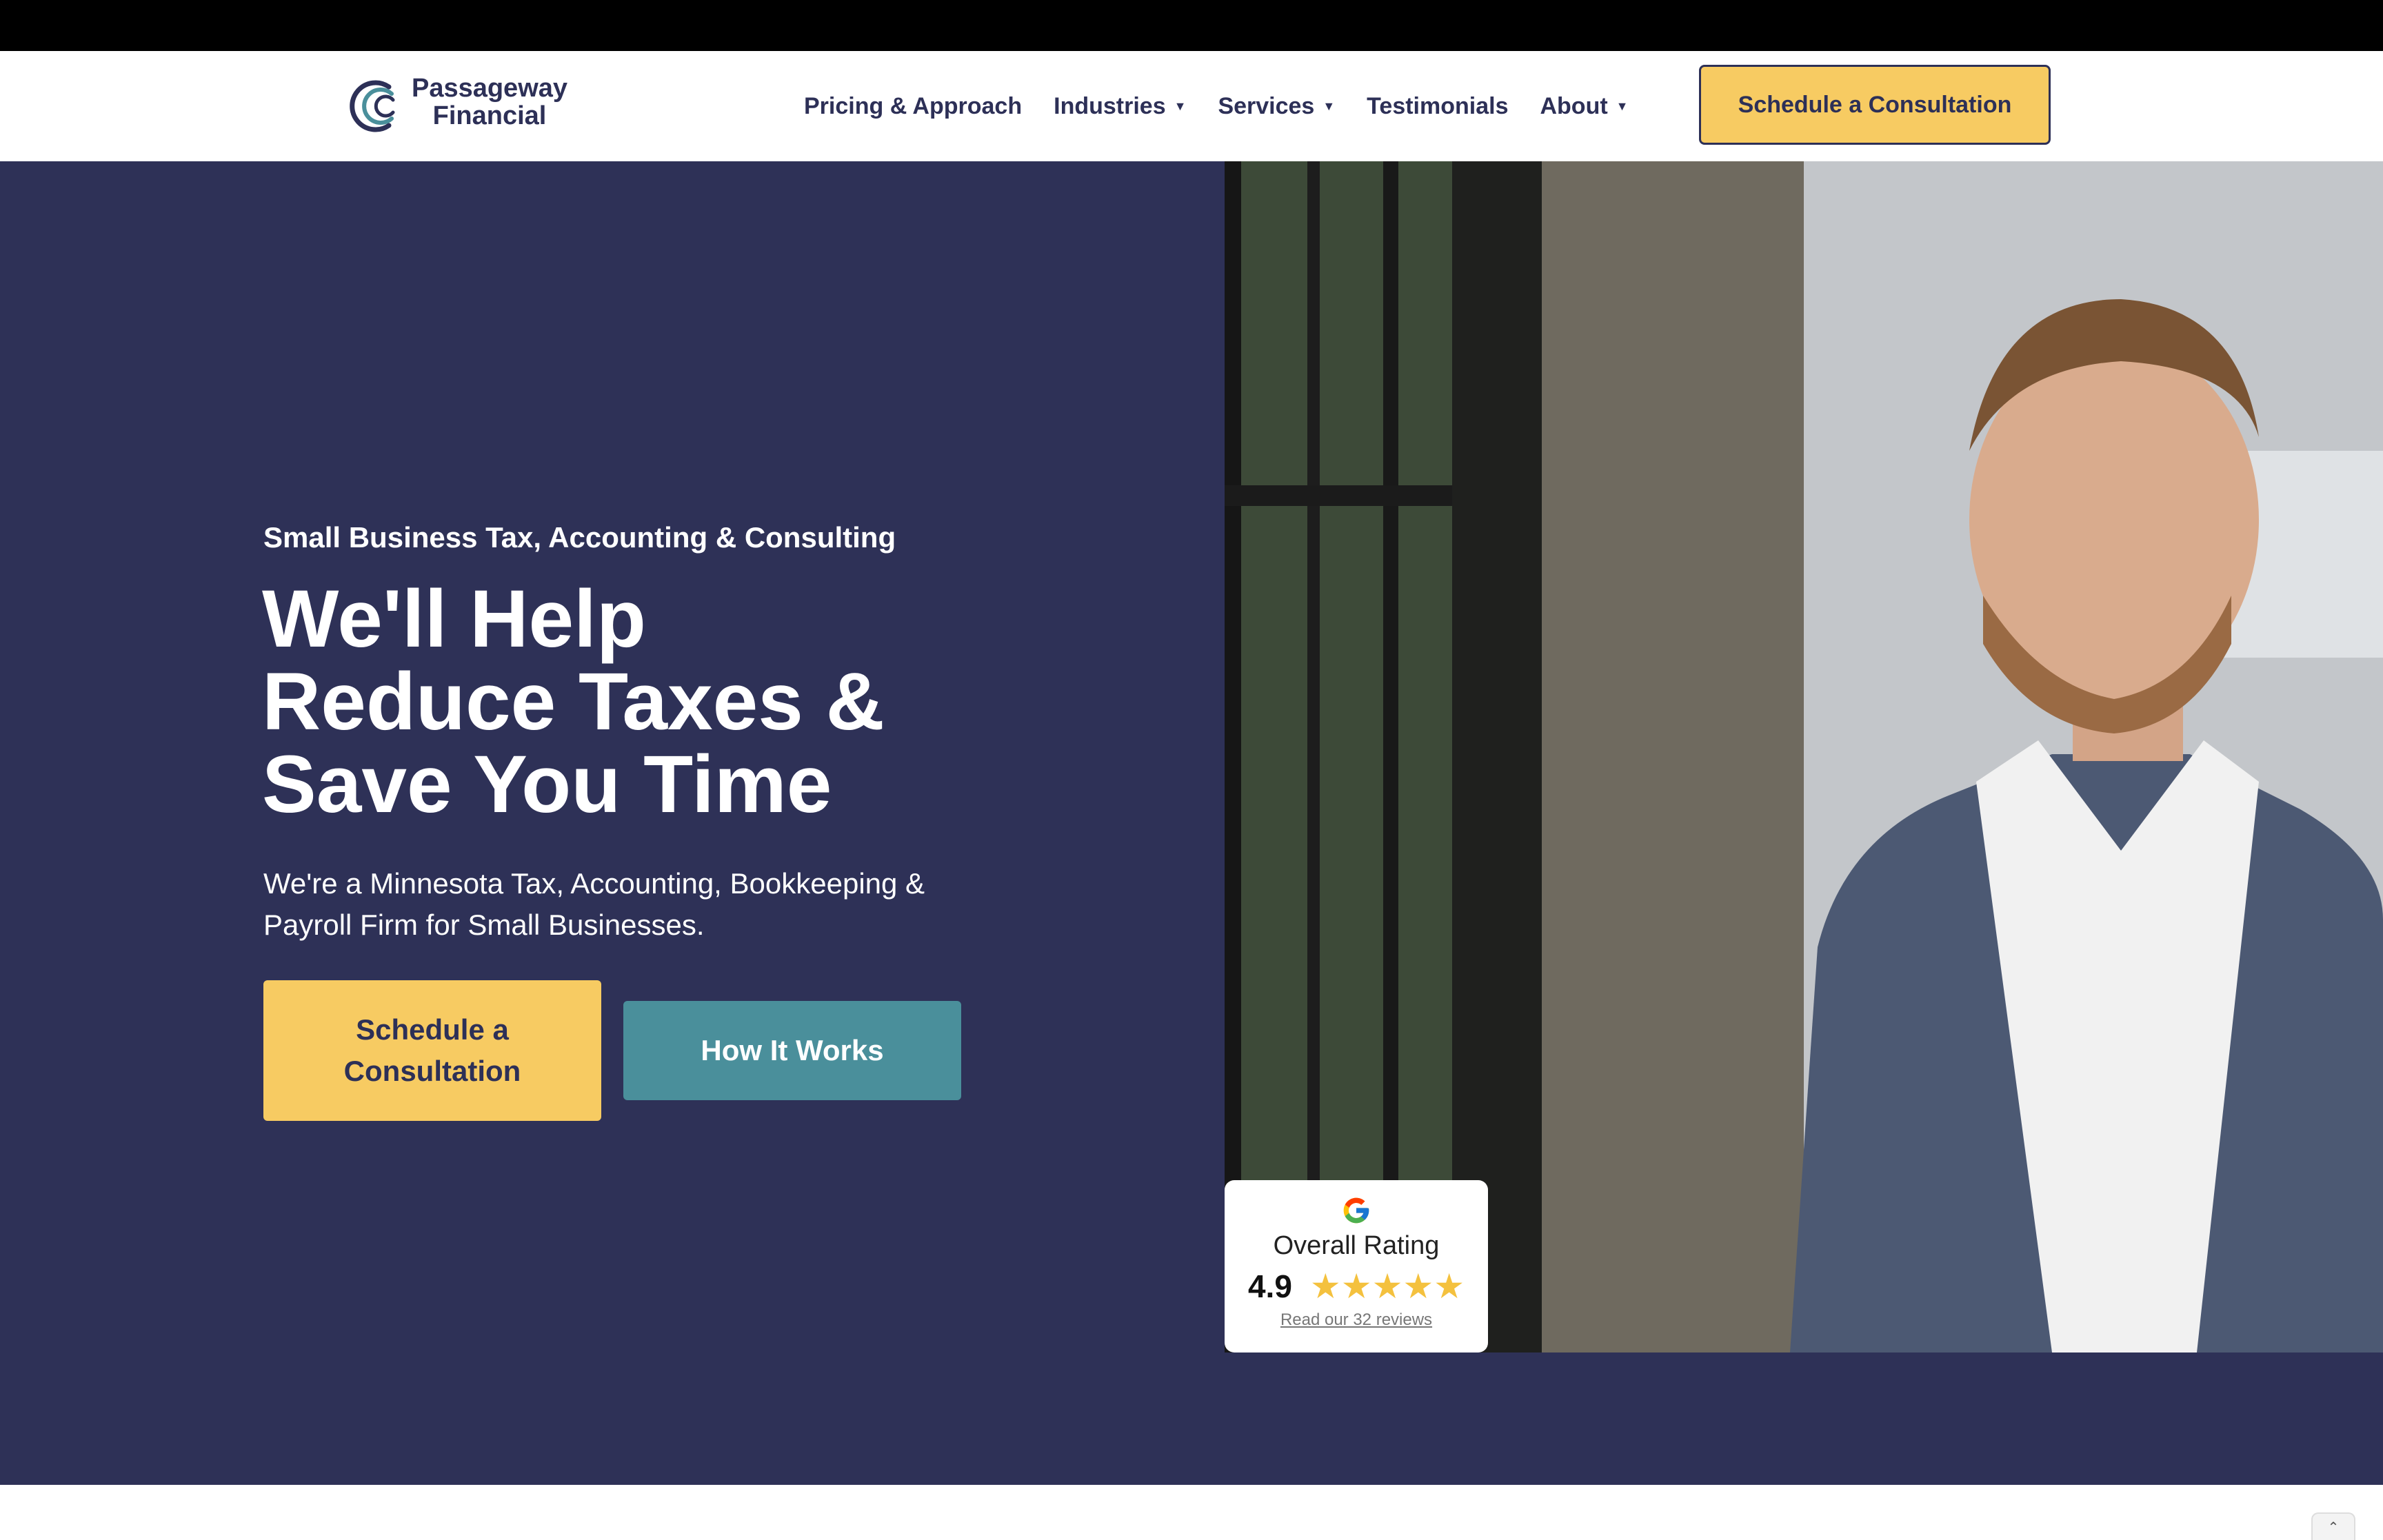  I want to click on nav-label: About, so click(1574, 106).